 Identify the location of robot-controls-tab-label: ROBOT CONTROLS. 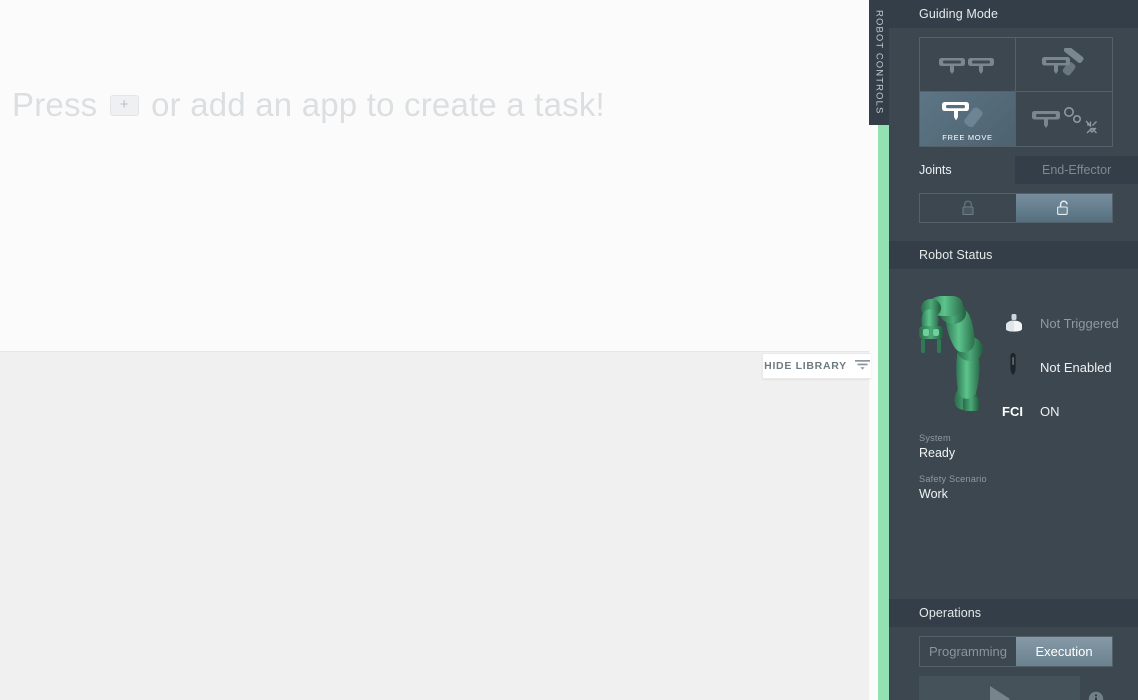
(879, 62).